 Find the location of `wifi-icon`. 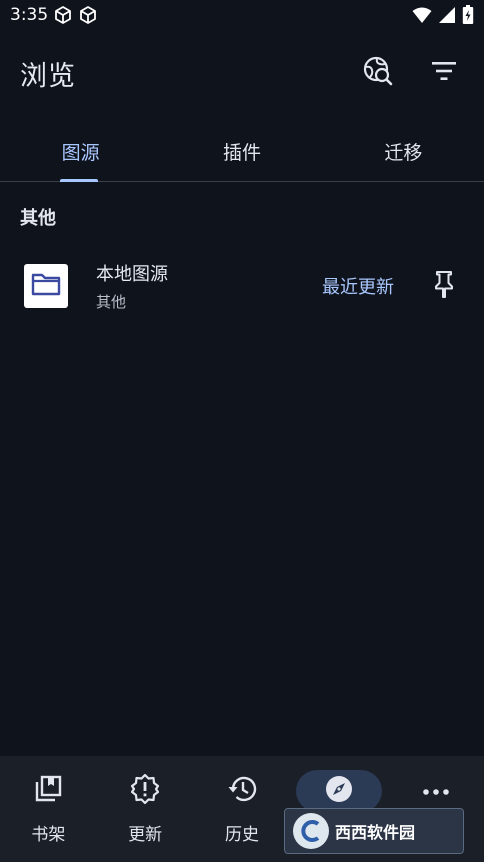

wifi-icon is located at coordinates (422, 15).